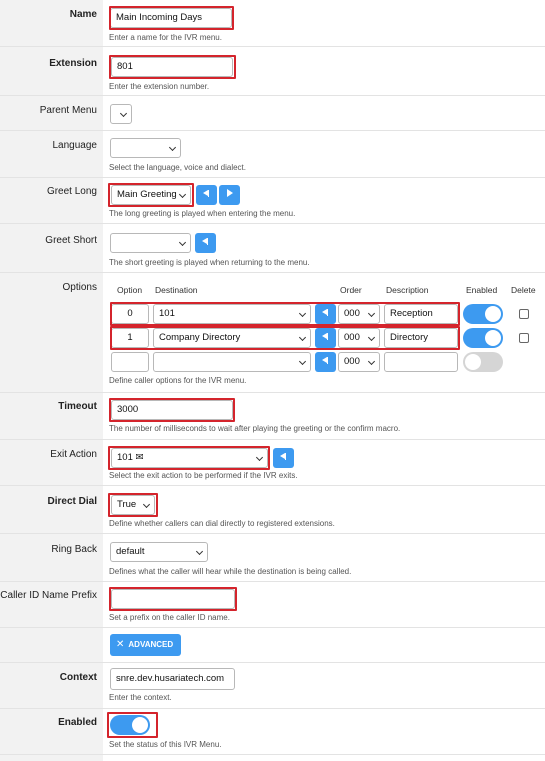 This screenshot has width=545, height=761. What do you see at coordinates (150, 243) in the screenshot?
I see `greet-short-select` at bounding box center [150, 243].